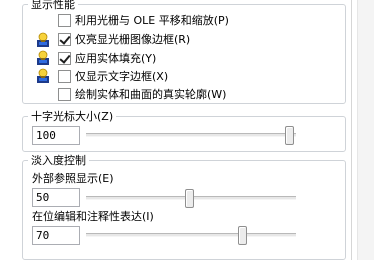 This screenshot has height=260, width=374. I want to click on option-apply-solid-fill: 应用实体填充(Y), so click(107, 58).